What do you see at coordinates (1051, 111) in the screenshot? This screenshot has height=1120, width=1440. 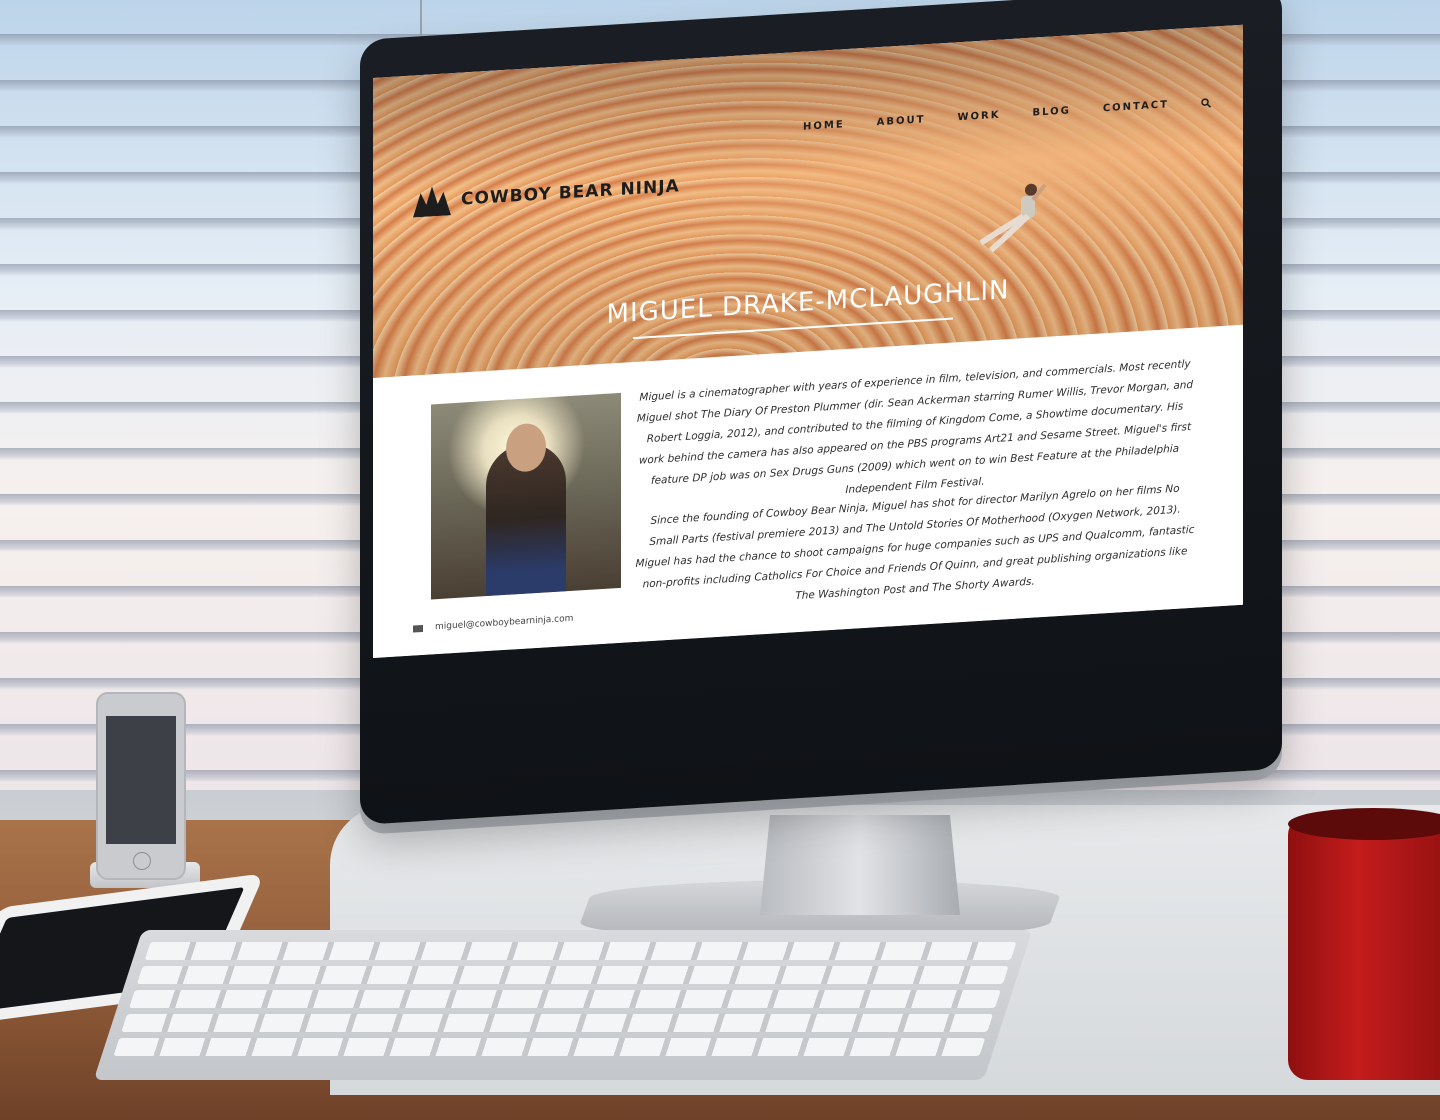 I see `nav-blog: BLOG` at bounding box center [1051, 111].